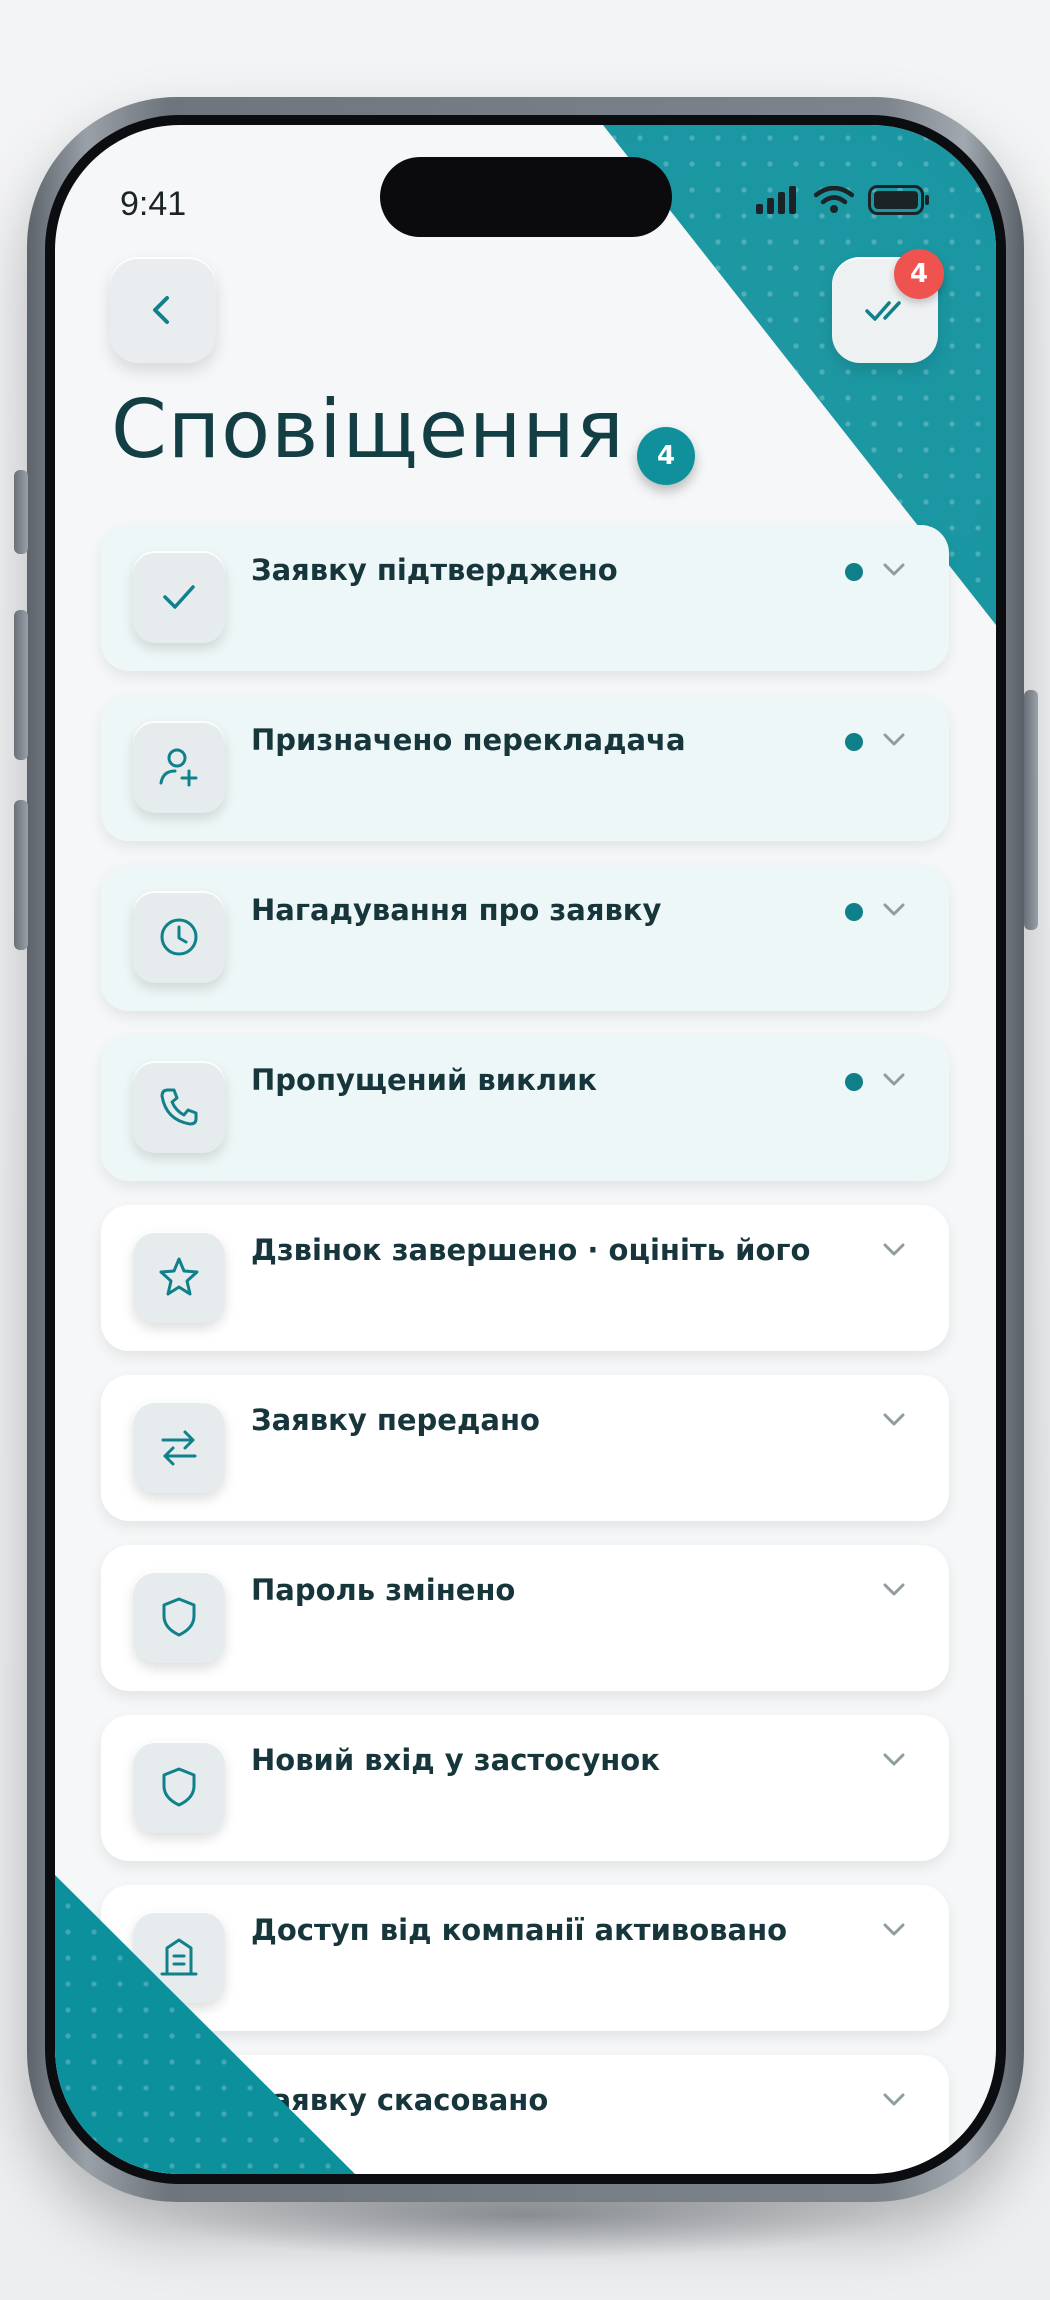 The height and width of the screenshot is (2300, 1050). What do you see at coordinates (919, 274) in the screenshot?
I see `unread-count-badge: 4` at bounding box center [919, 274].